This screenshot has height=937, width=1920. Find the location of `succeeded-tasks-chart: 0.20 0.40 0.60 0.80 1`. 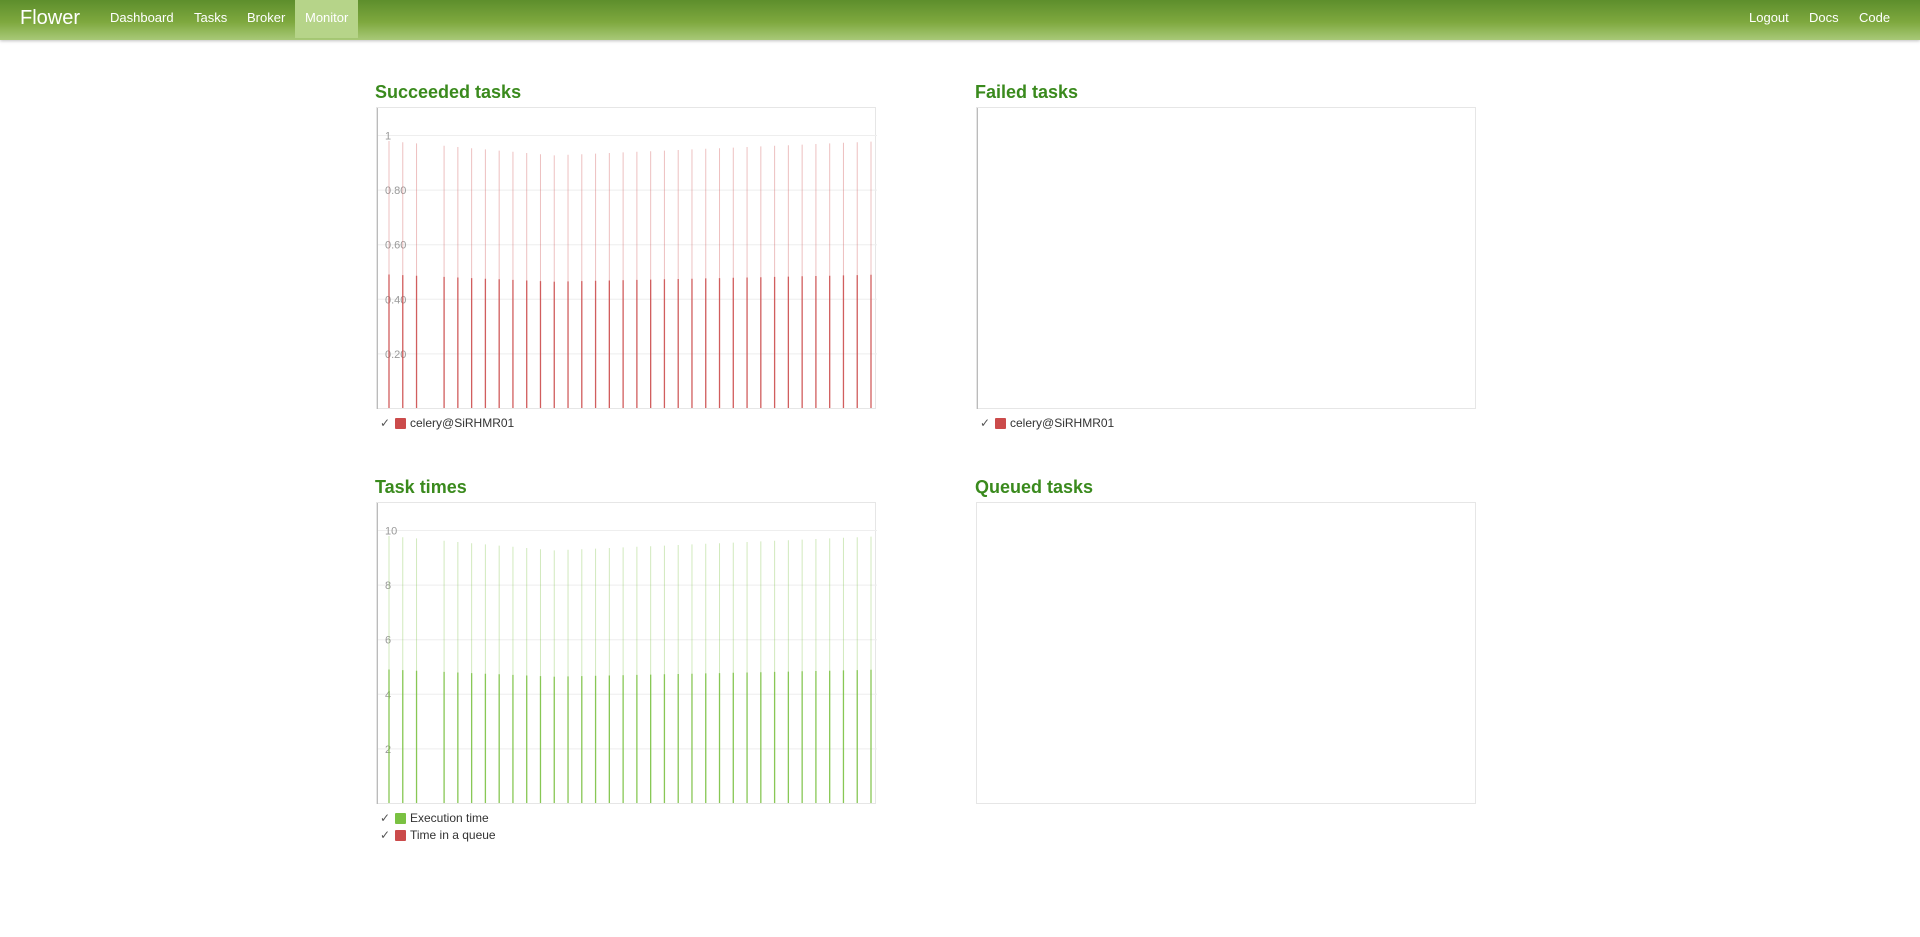

succeeded-tasks-chart: 0.20 0.40 0.60 0.80 1 is located at coordinates (626, 258).